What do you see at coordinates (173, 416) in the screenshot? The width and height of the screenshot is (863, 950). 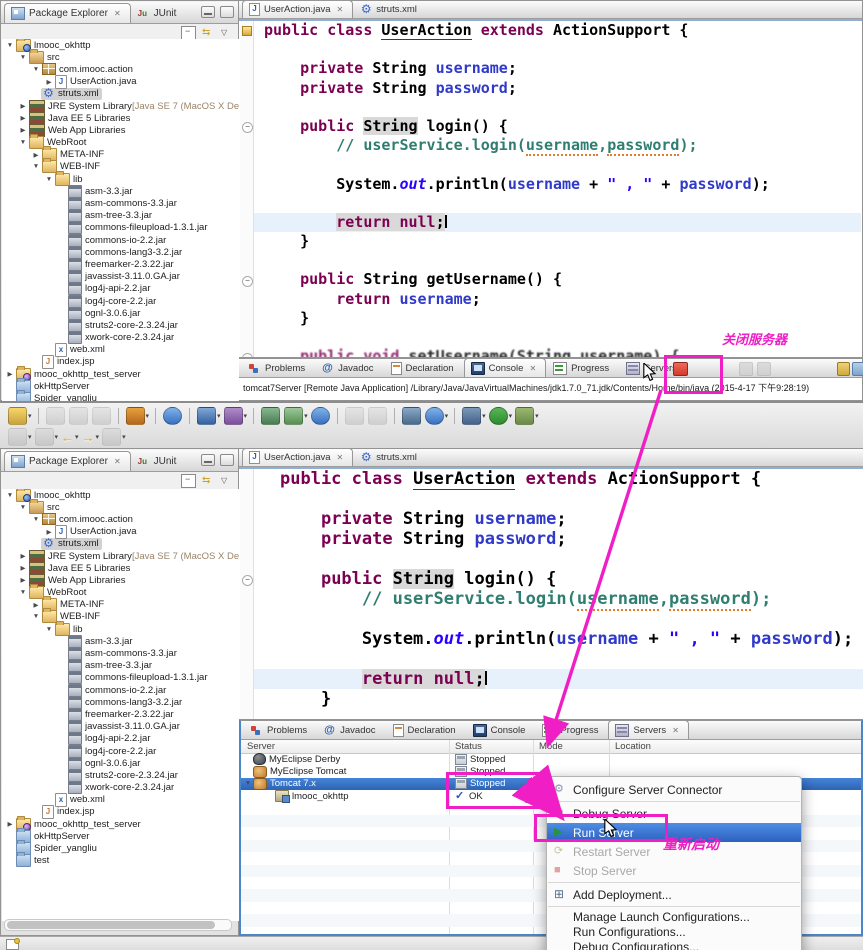 I see `web-browser-icon` at bounding box center [173, 416].